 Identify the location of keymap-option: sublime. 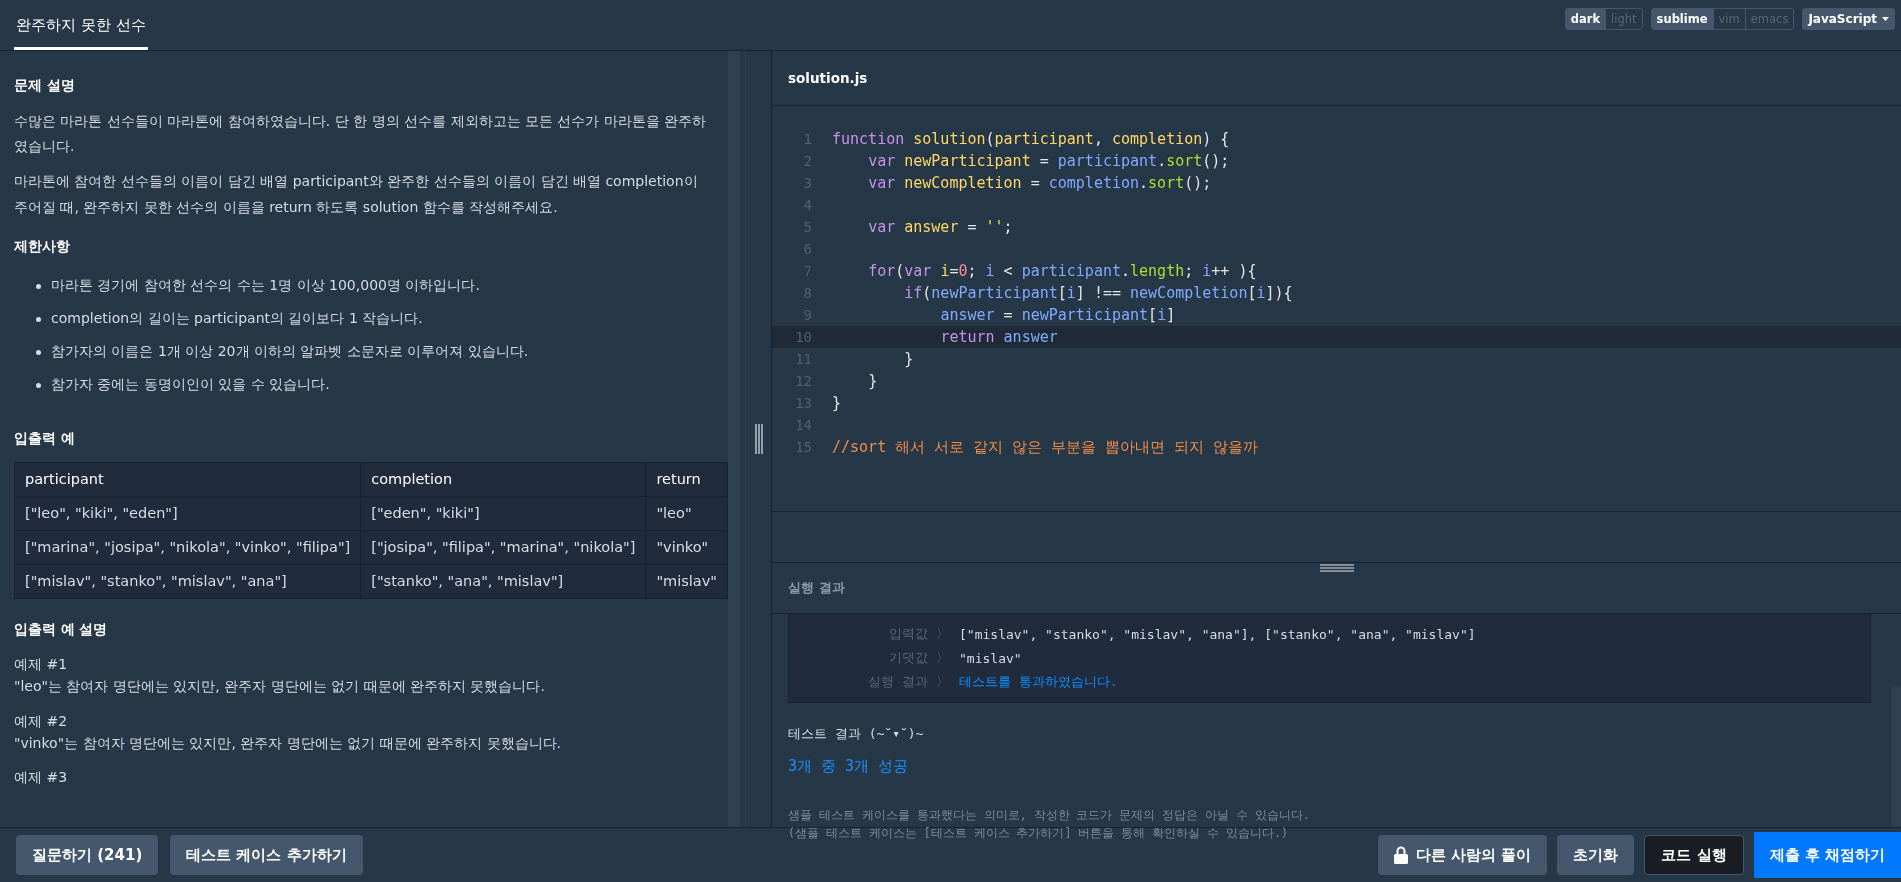
(1682, 19).